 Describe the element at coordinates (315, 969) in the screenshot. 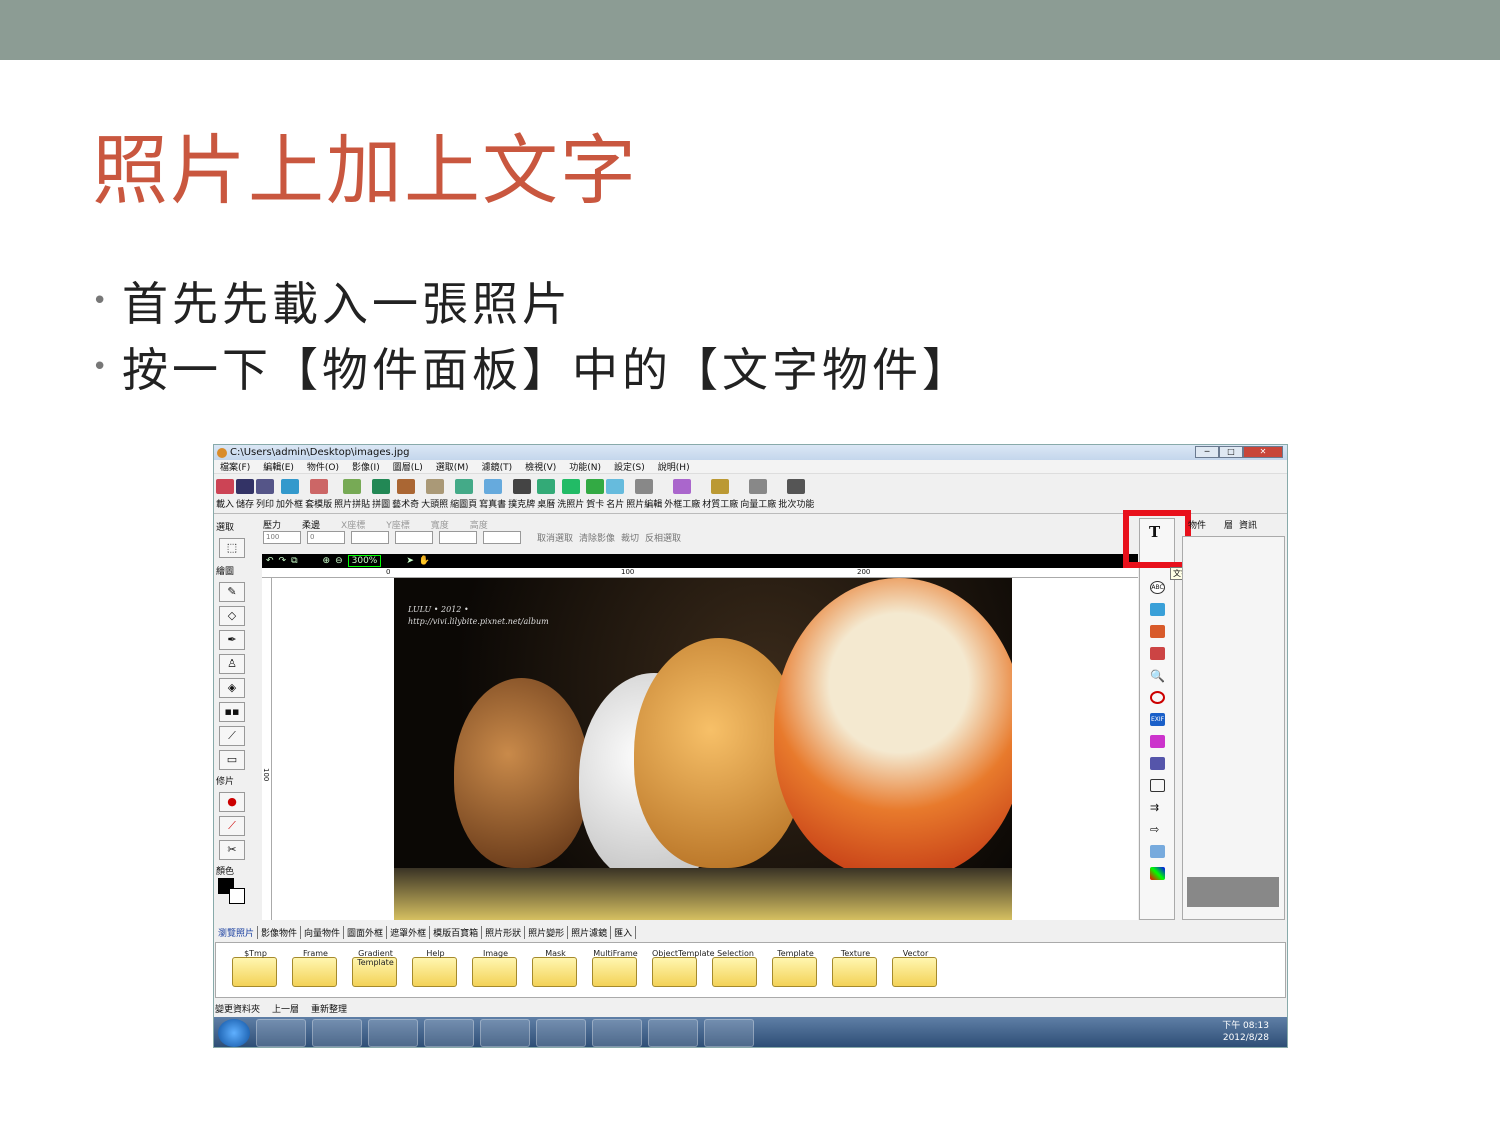

I see `folder-item: Frame` at that location.